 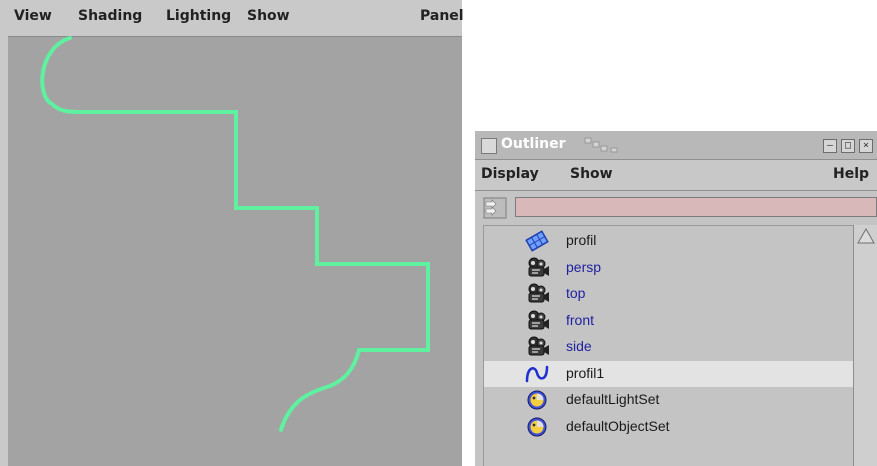 What do you see at coordinates (676, 145) in the screenshot?
I see `outliner-titlebar: Outliner – □ ×` at bounding box center [676, 145].